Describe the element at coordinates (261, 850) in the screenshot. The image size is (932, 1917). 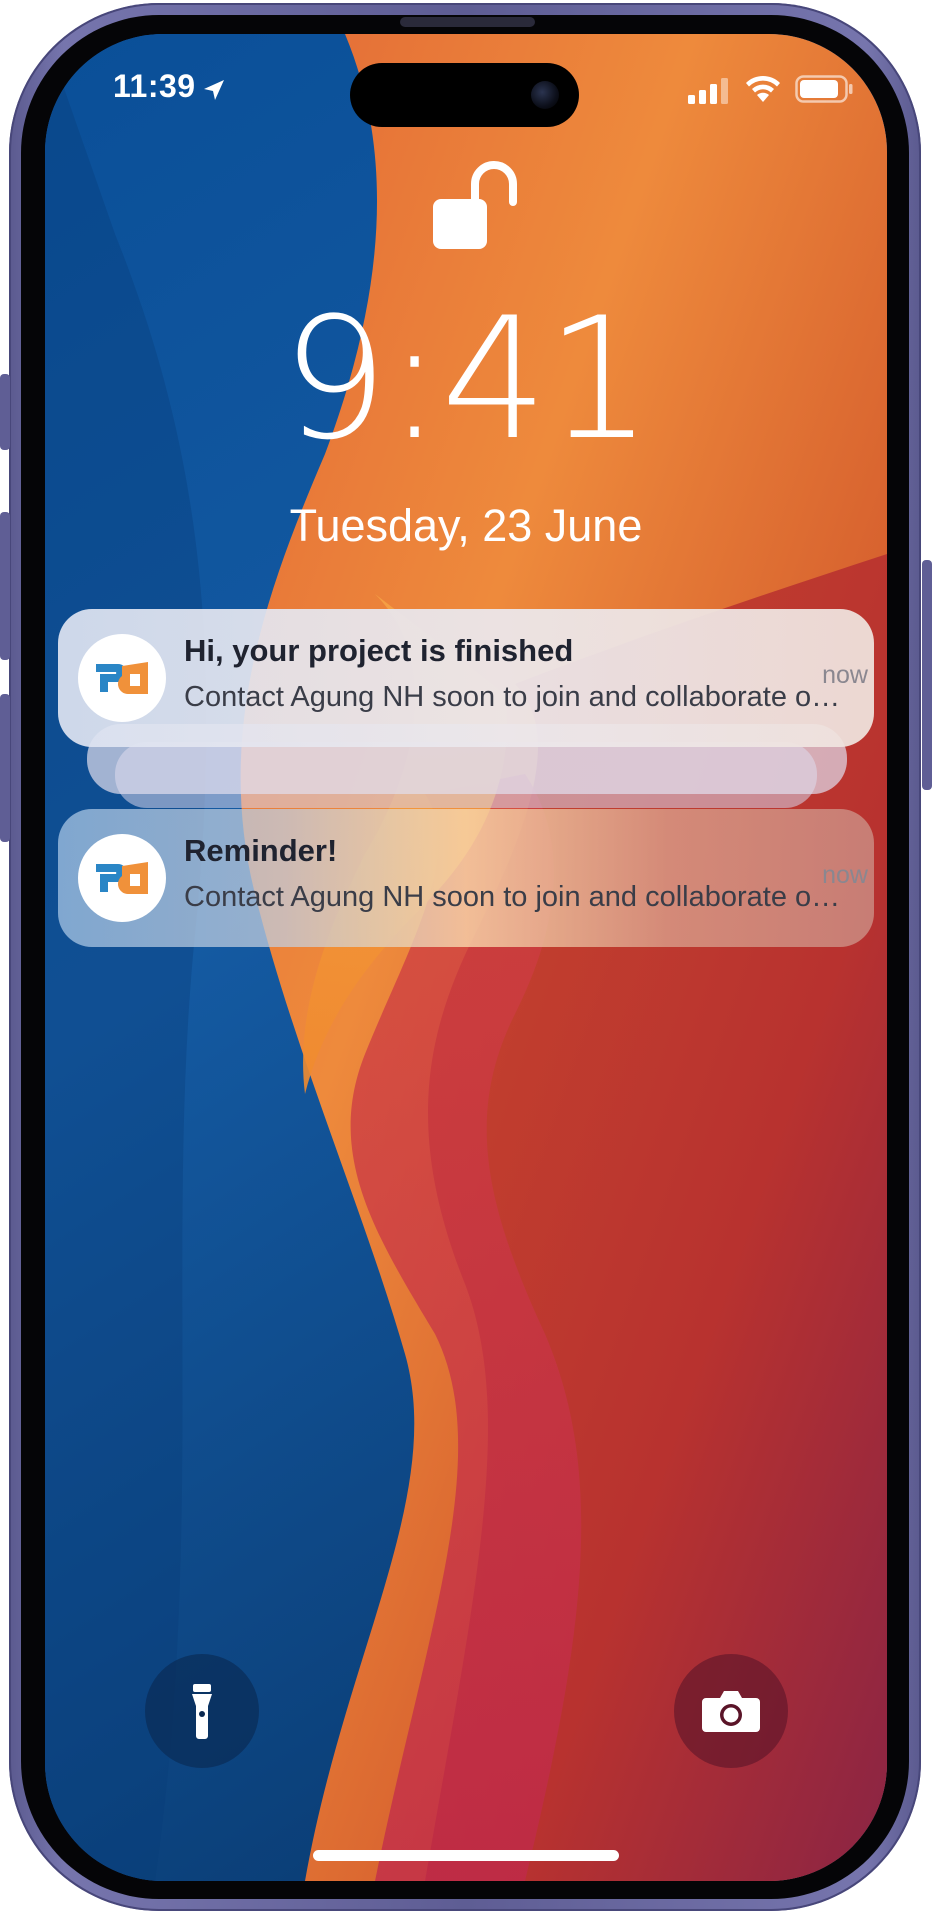
I see `notification-title: Reminder!` at that location.